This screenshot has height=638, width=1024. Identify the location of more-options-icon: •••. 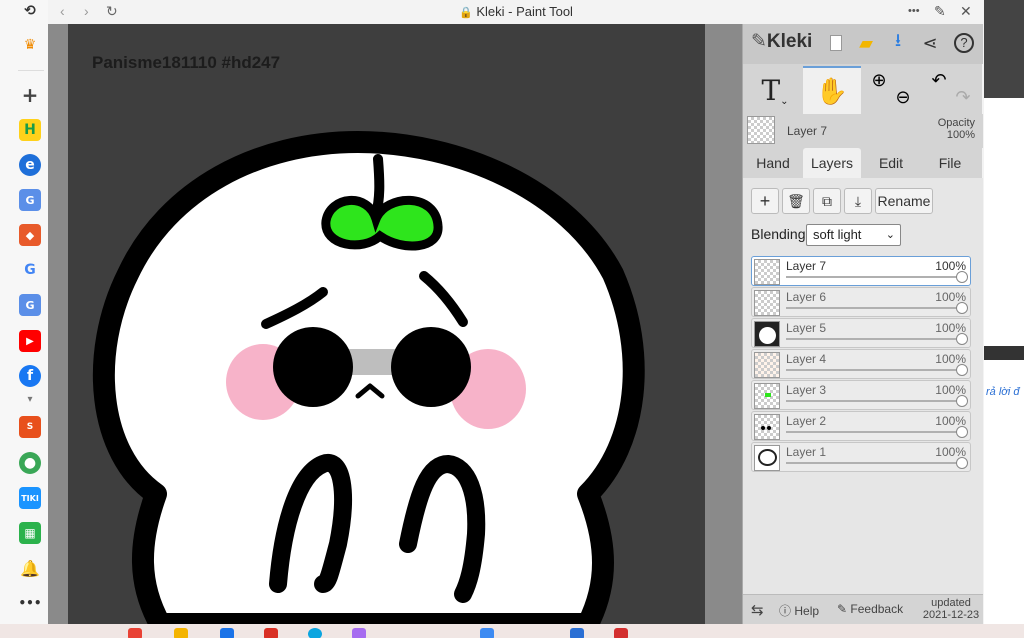
(914, 11).